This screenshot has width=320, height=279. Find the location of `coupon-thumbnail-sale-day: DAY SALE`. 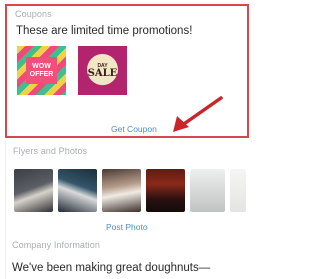

coupon-thumbnail-sale-day: DAY SALE is located at coordinates (102, 70).